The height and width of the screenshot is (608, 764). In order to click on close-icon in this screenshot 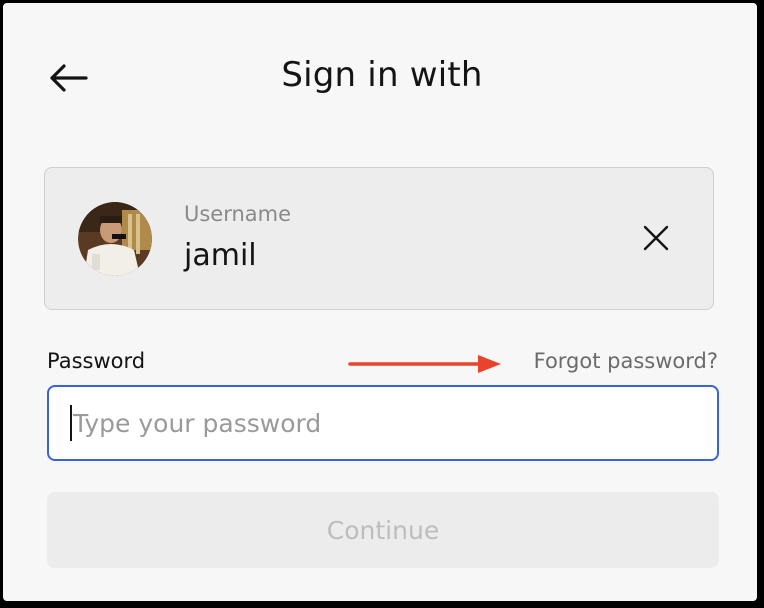, I will do `click(656, 240)`.